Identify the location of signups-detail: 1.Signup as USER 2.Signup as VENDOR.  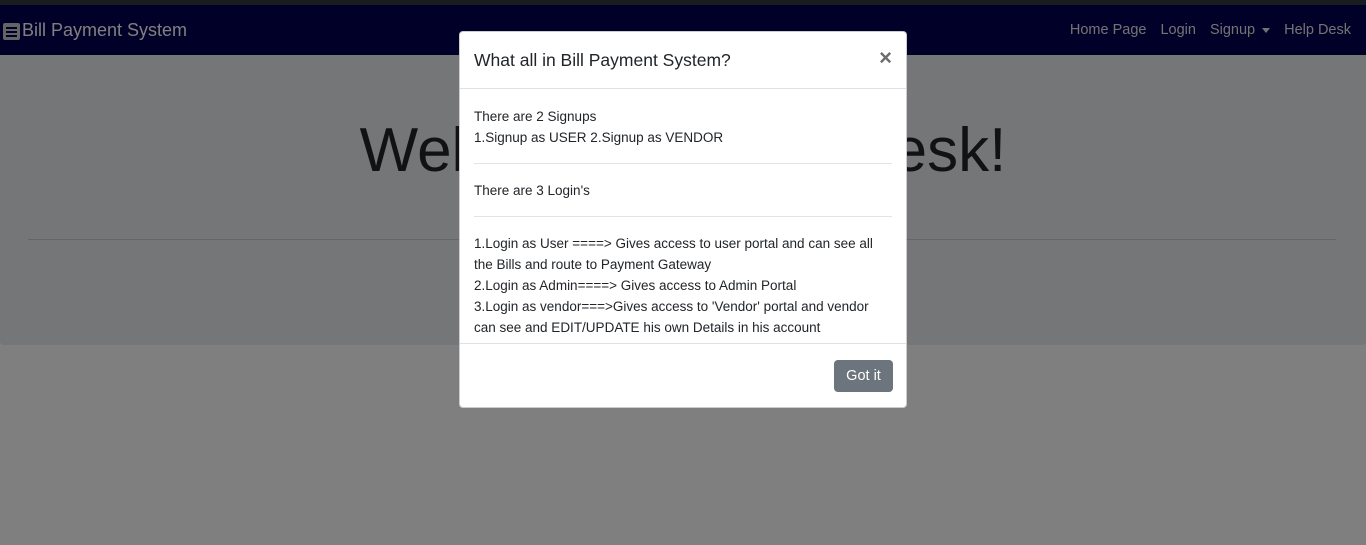
(599, 137).